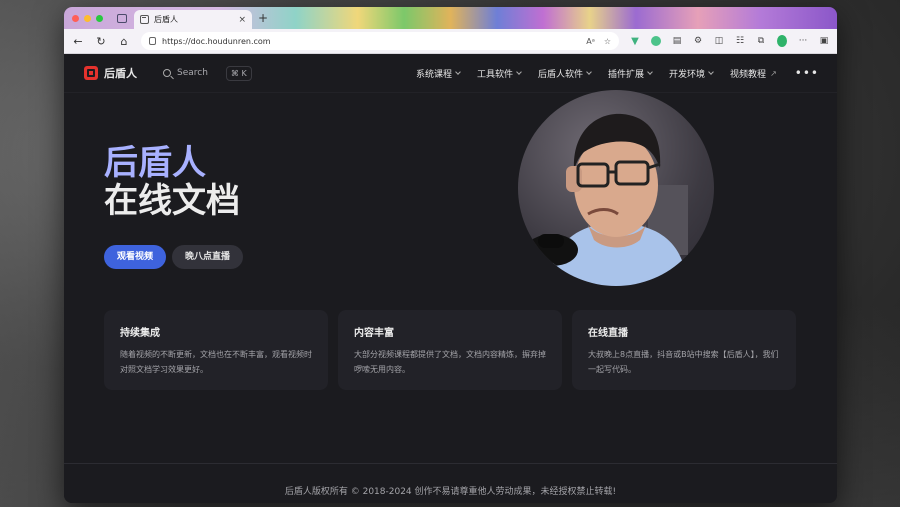 This screenshot has width=900, height=507. I want to click on nav-item-houdunren-software: 后盾人软件, so click(565, 73).